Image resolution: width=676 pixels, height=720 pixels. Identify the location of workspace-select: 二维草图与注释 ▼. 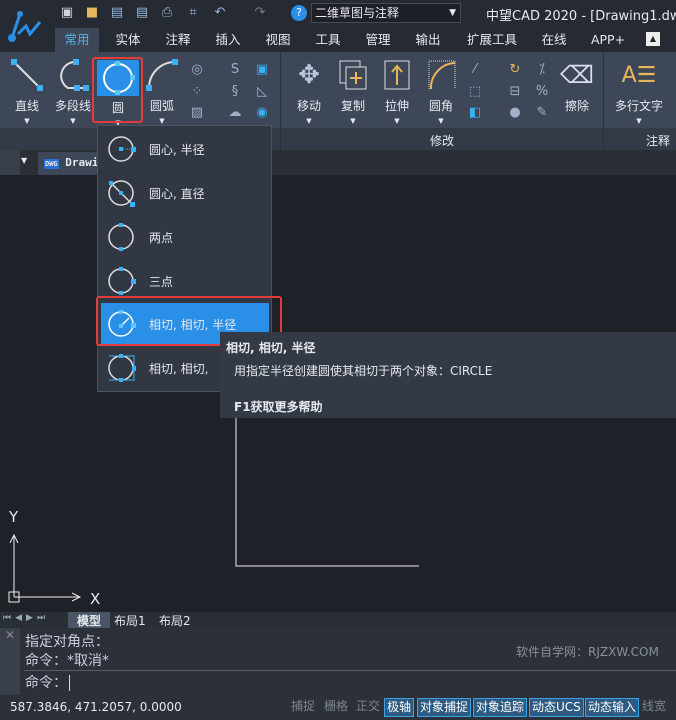
(386, 13).